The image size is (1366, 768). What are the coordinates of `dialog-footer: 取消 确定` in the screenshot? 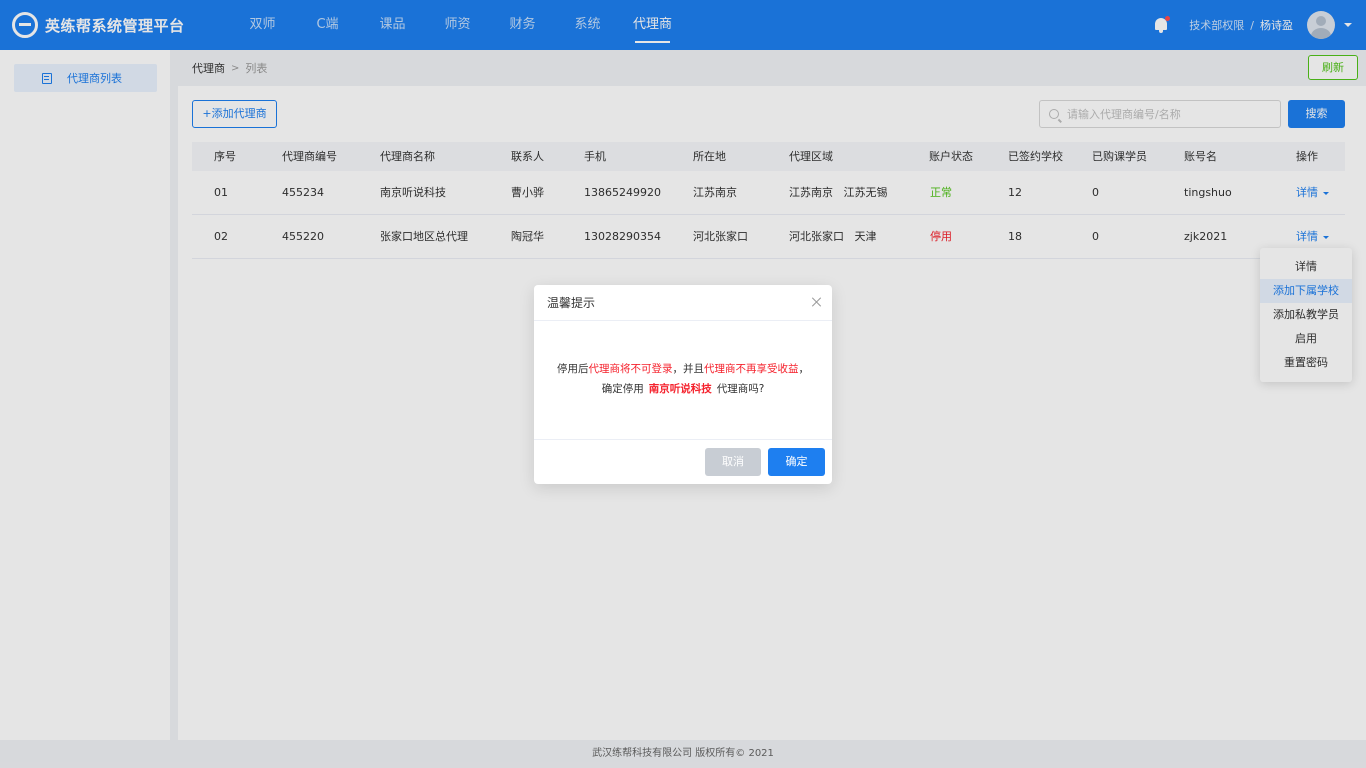 It's located at (683, 461).